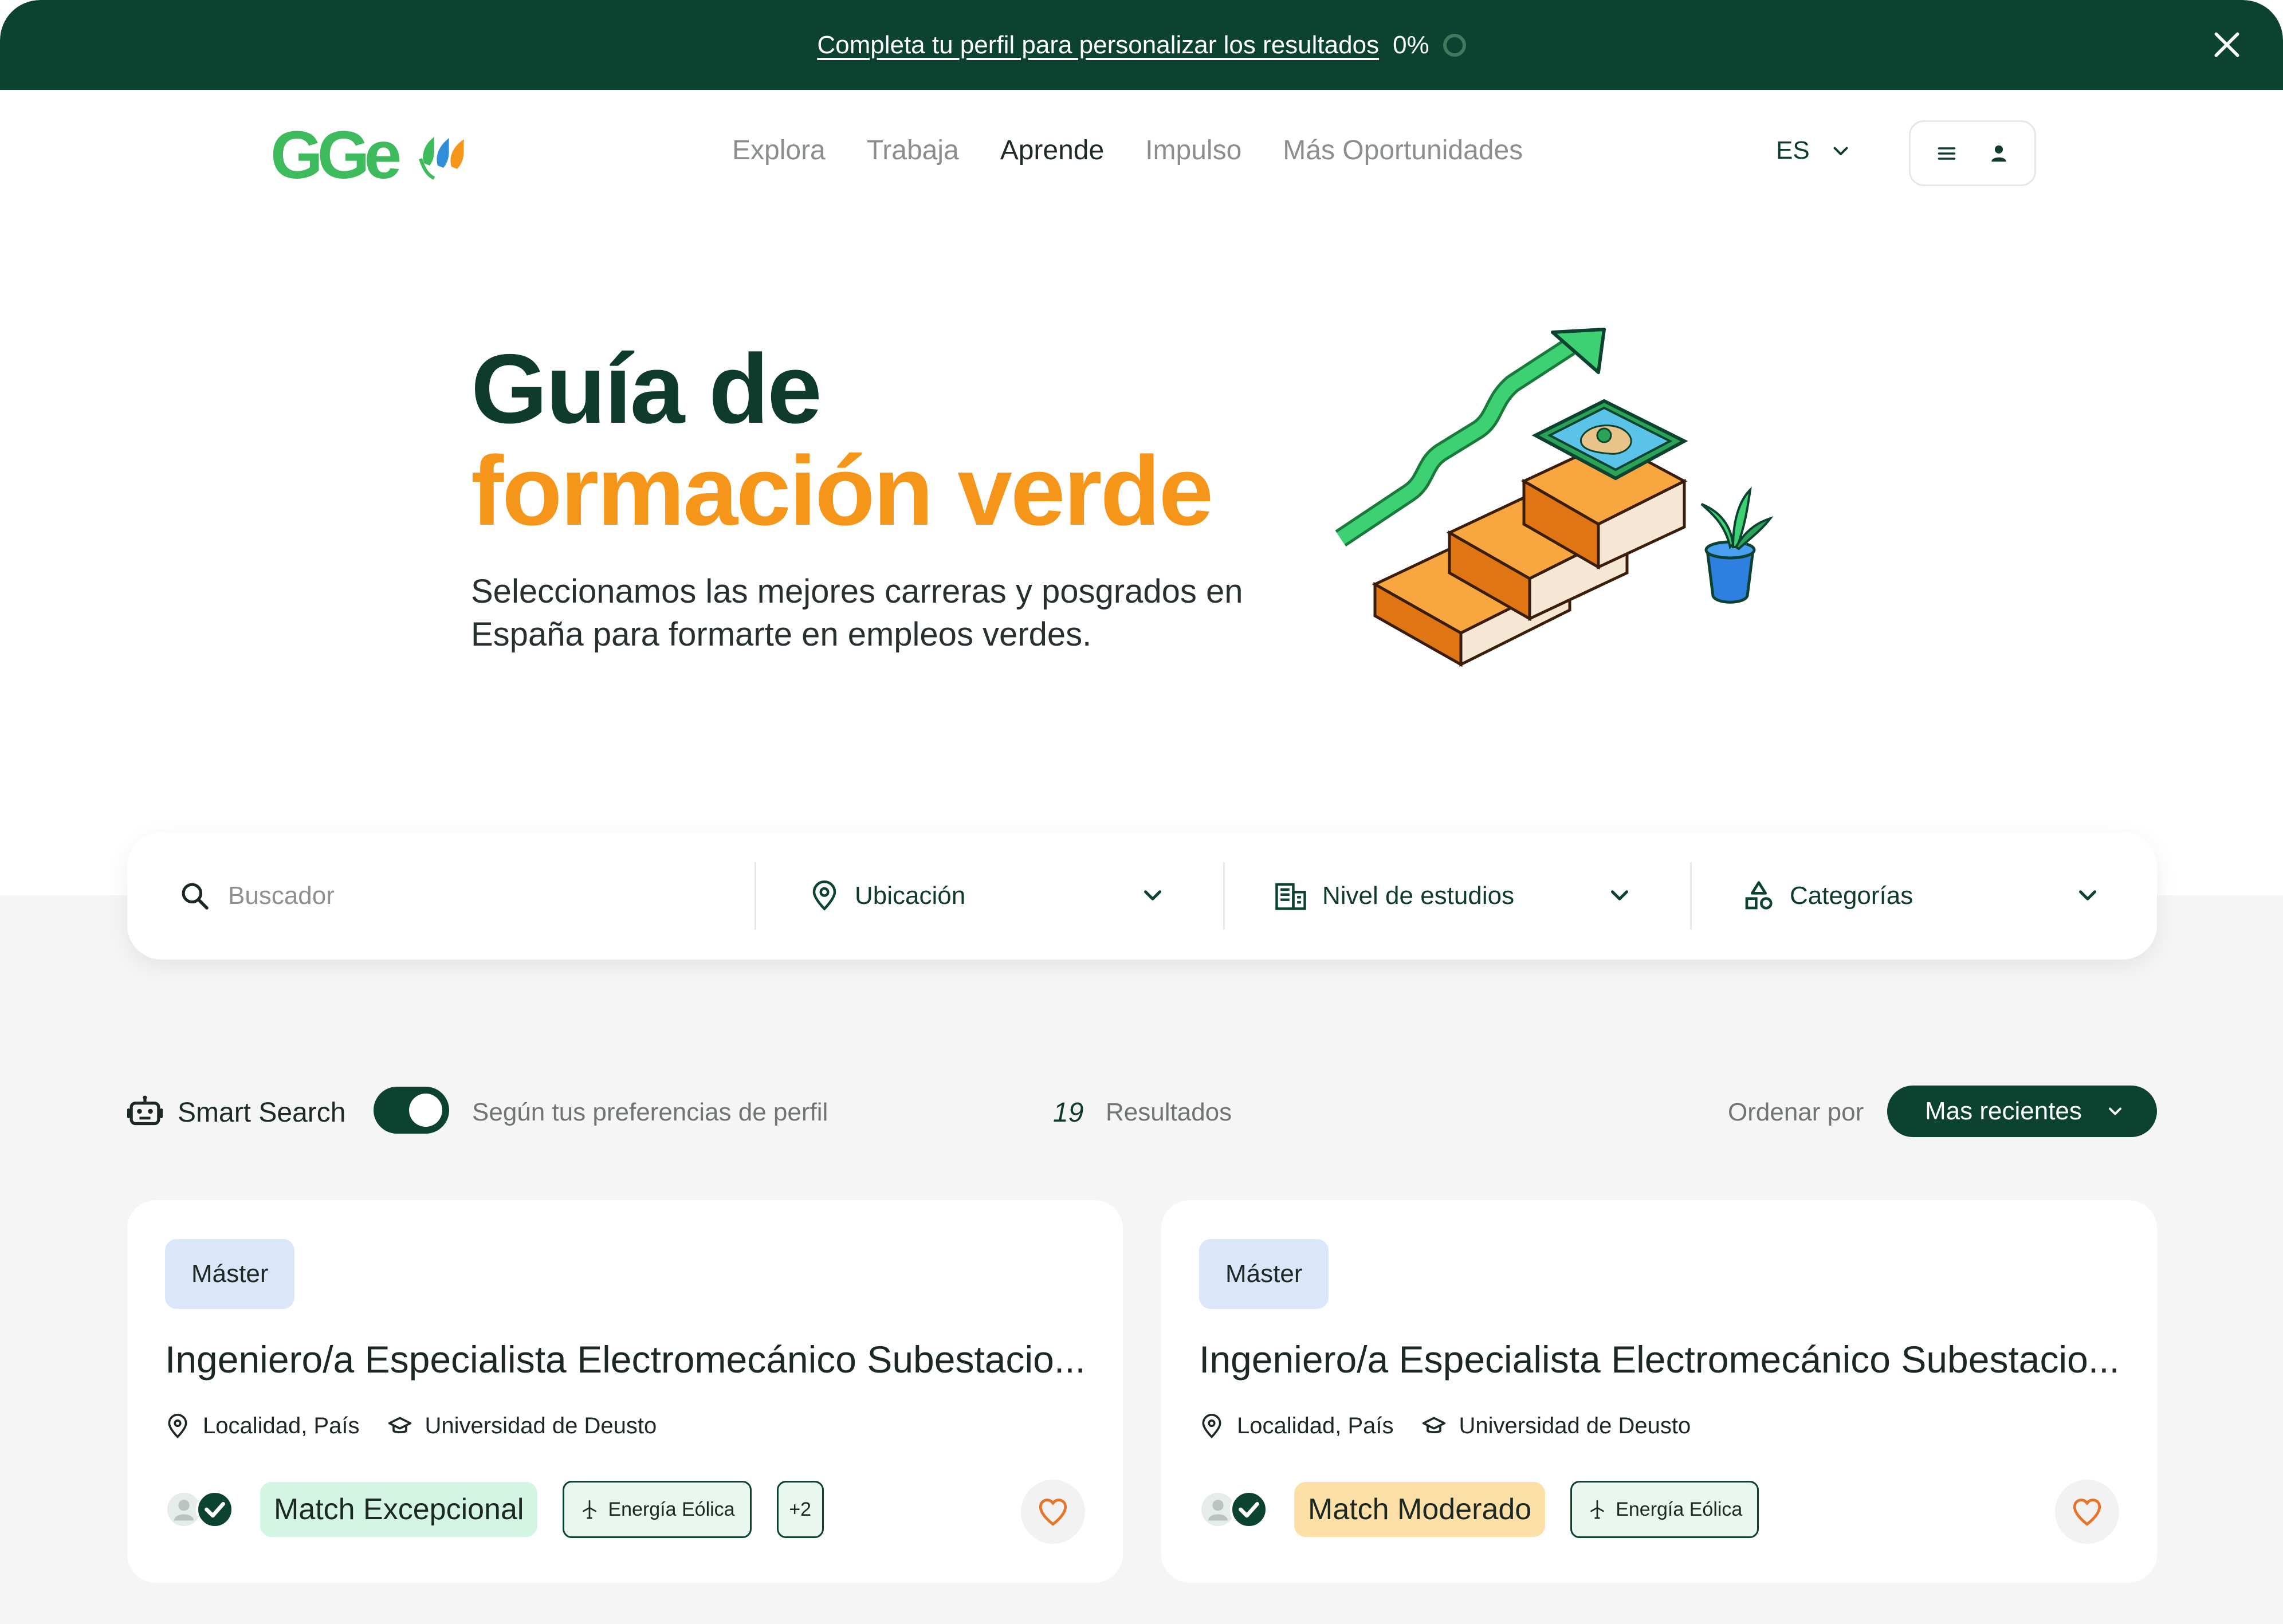 This screenshot has width=2283, height=1624. I want to click on nav-item-trabaja: Trabaja, so click(913, 150).